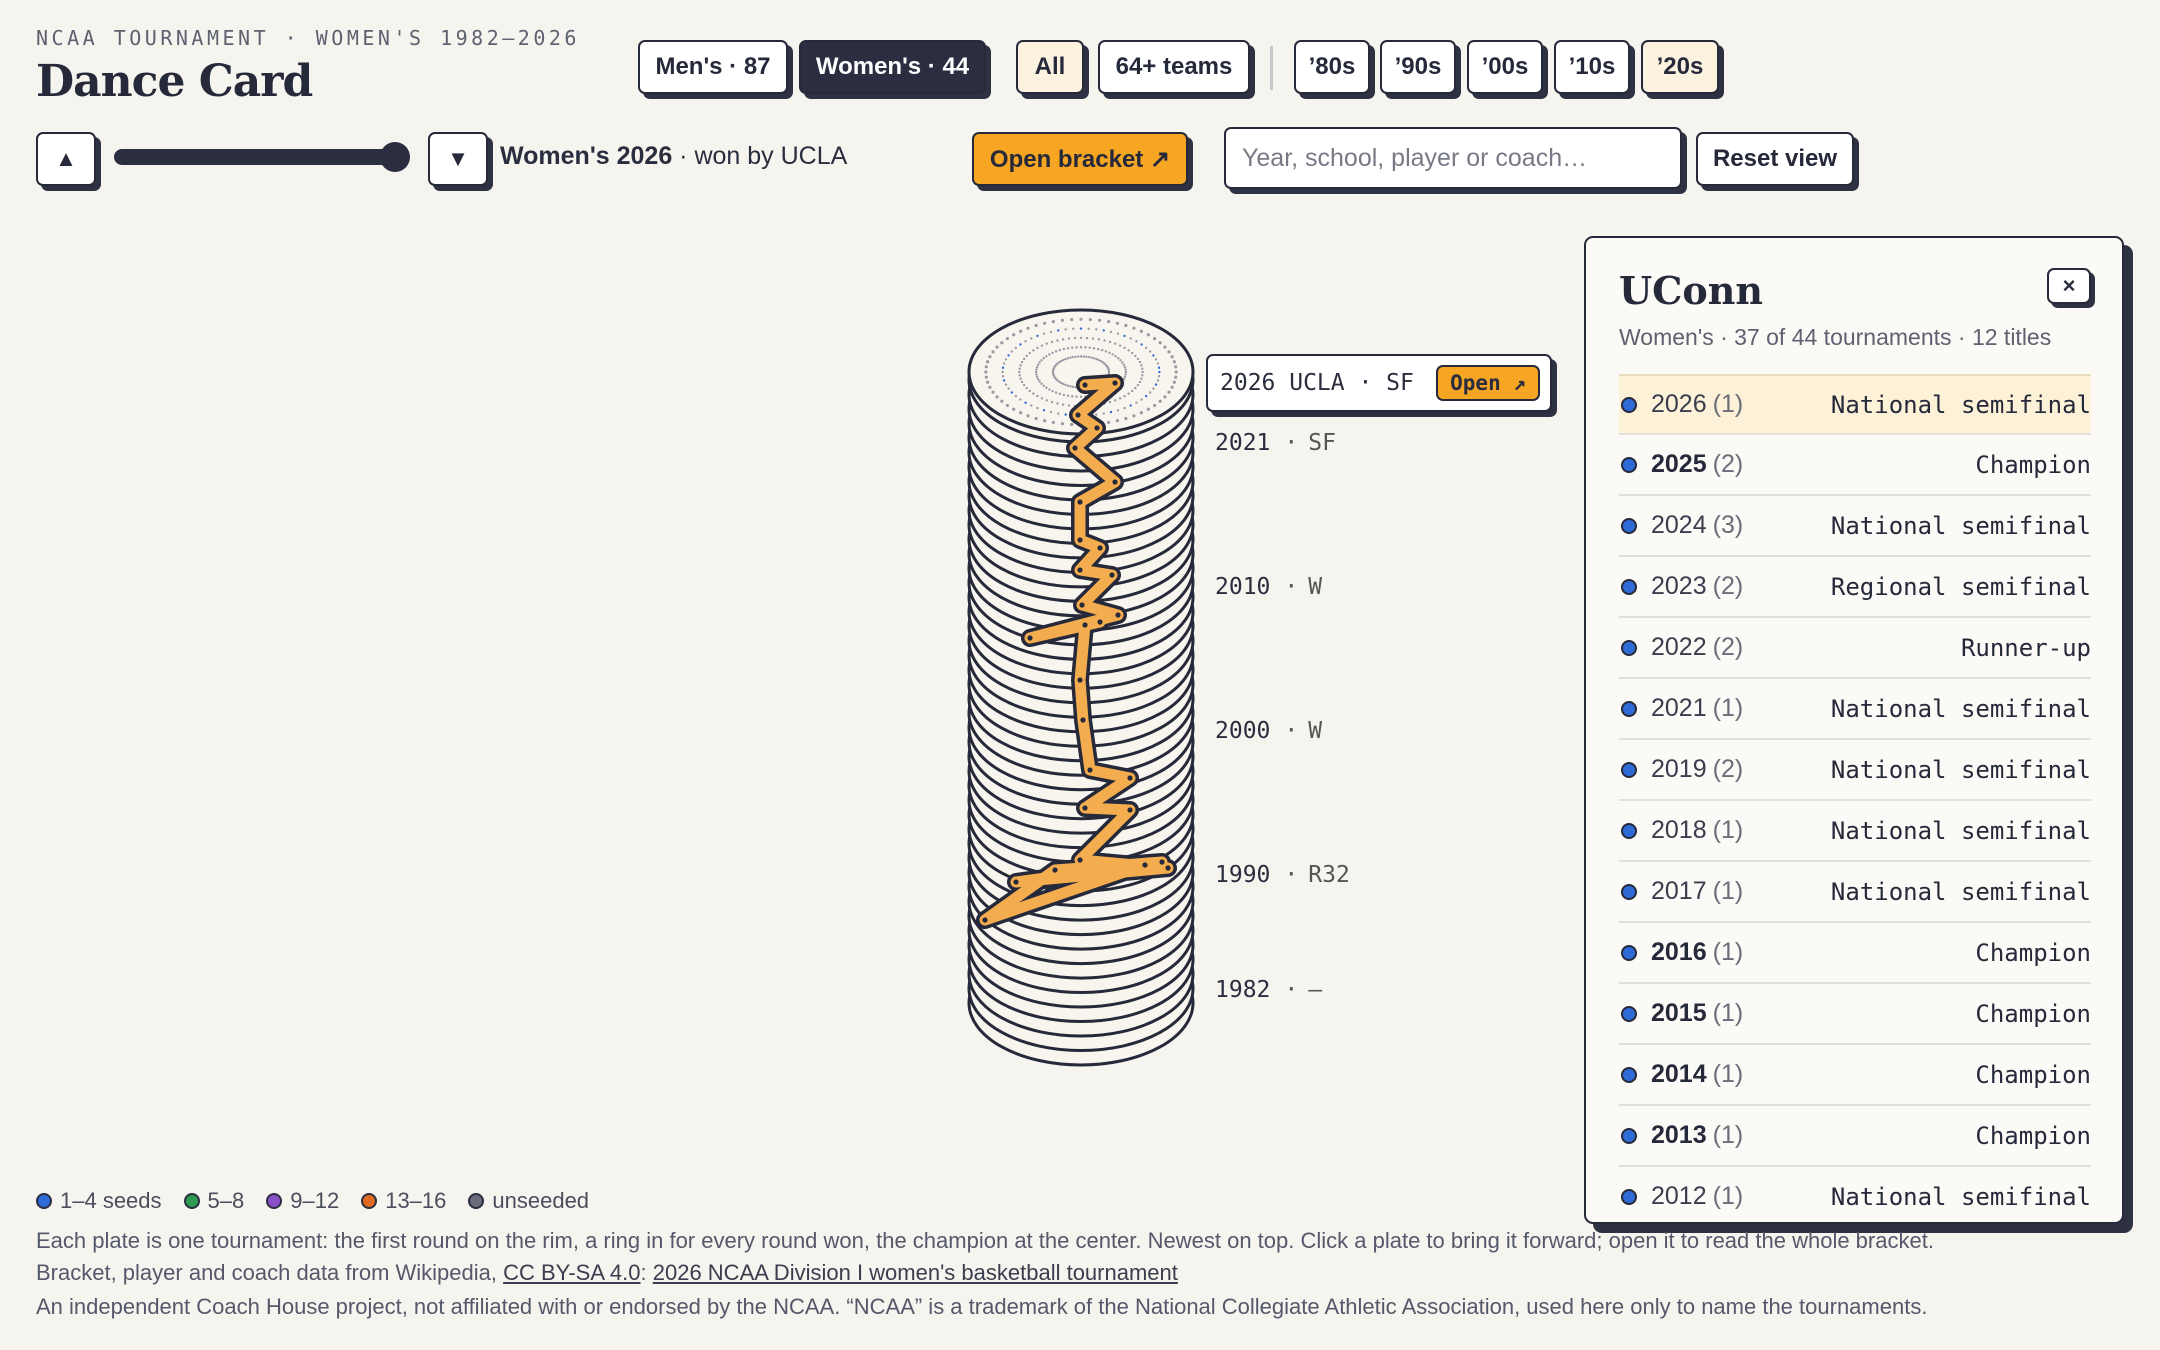 This screenshot has height=1350, width=2160. What do you see at coordinates (458, 159) in the screenshot?
I see `next-year-button: ▼` at bounding box center [458, 159].